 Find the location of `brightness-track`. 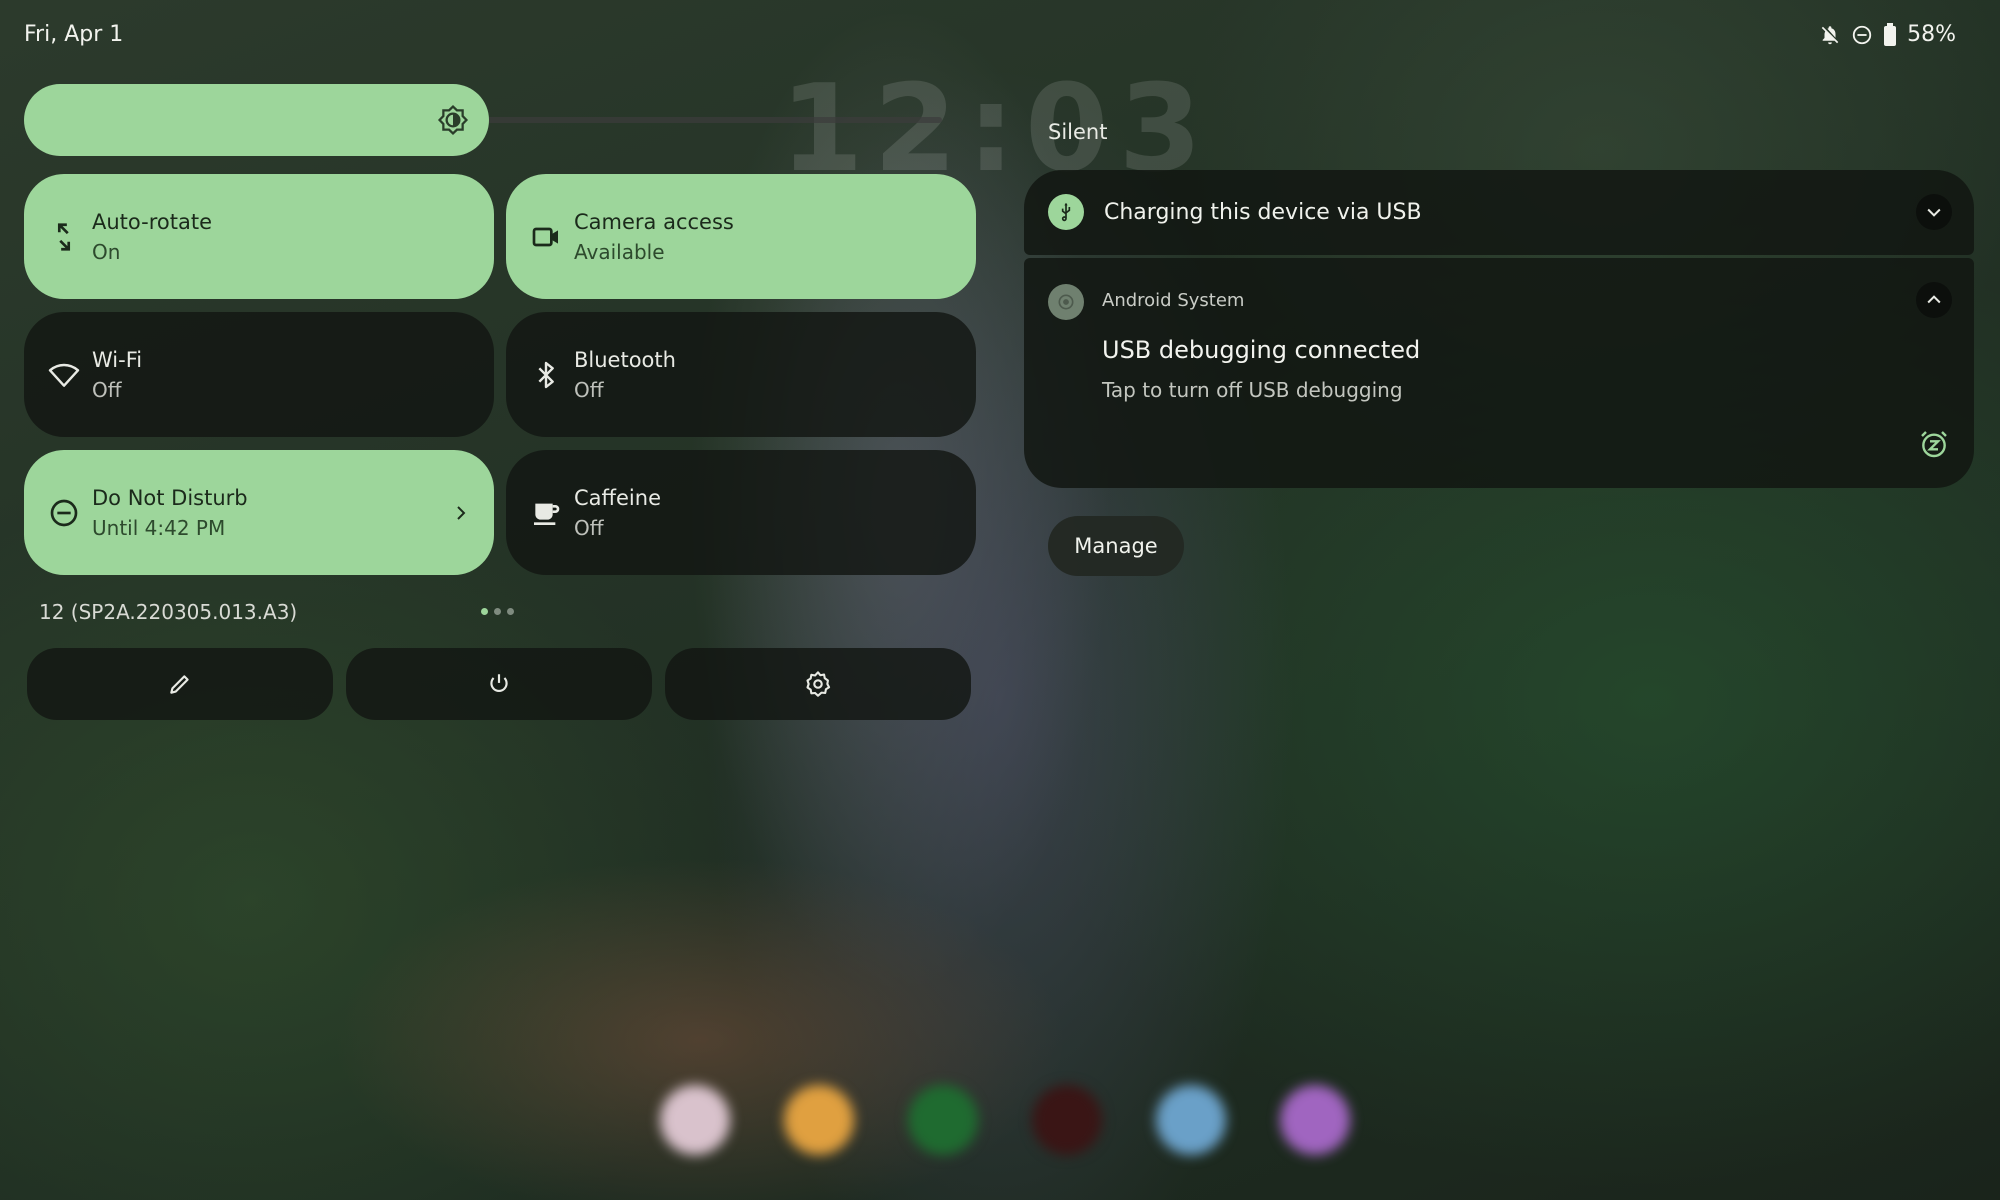

brightness-track is located at coordinates (711, 120).